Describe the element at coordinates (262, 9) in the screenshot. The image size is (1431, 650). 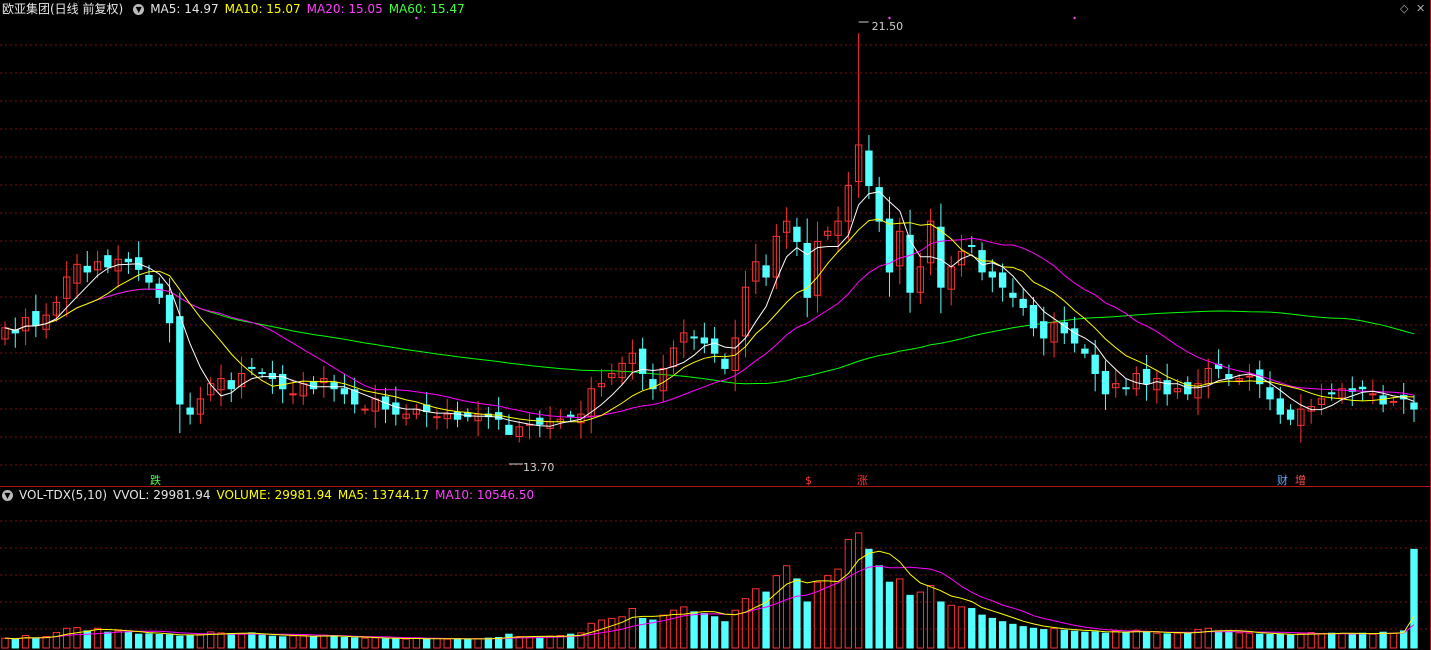
I see `ma10-readout: MA10: 15.07` at that location.